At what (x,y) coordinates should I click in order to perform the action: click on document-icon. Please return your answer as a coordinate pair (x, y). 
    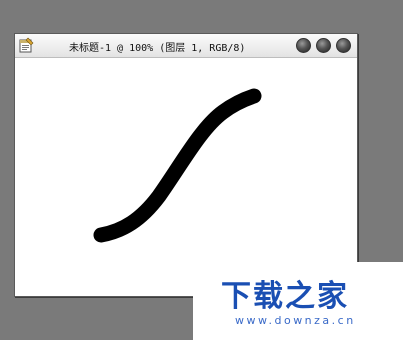
    Looking at the image, I should click on (26, 45).